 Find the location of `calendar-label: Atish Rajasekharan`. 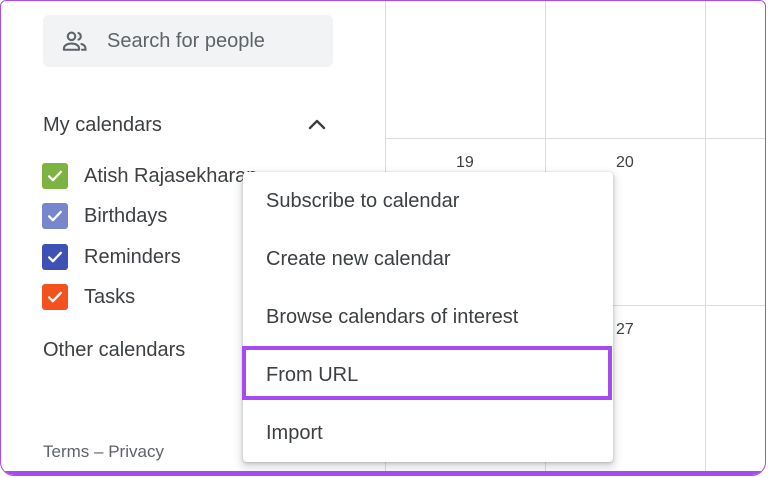

calendar-label: Atish Rajasekharan is located at coordinates (171, 175).